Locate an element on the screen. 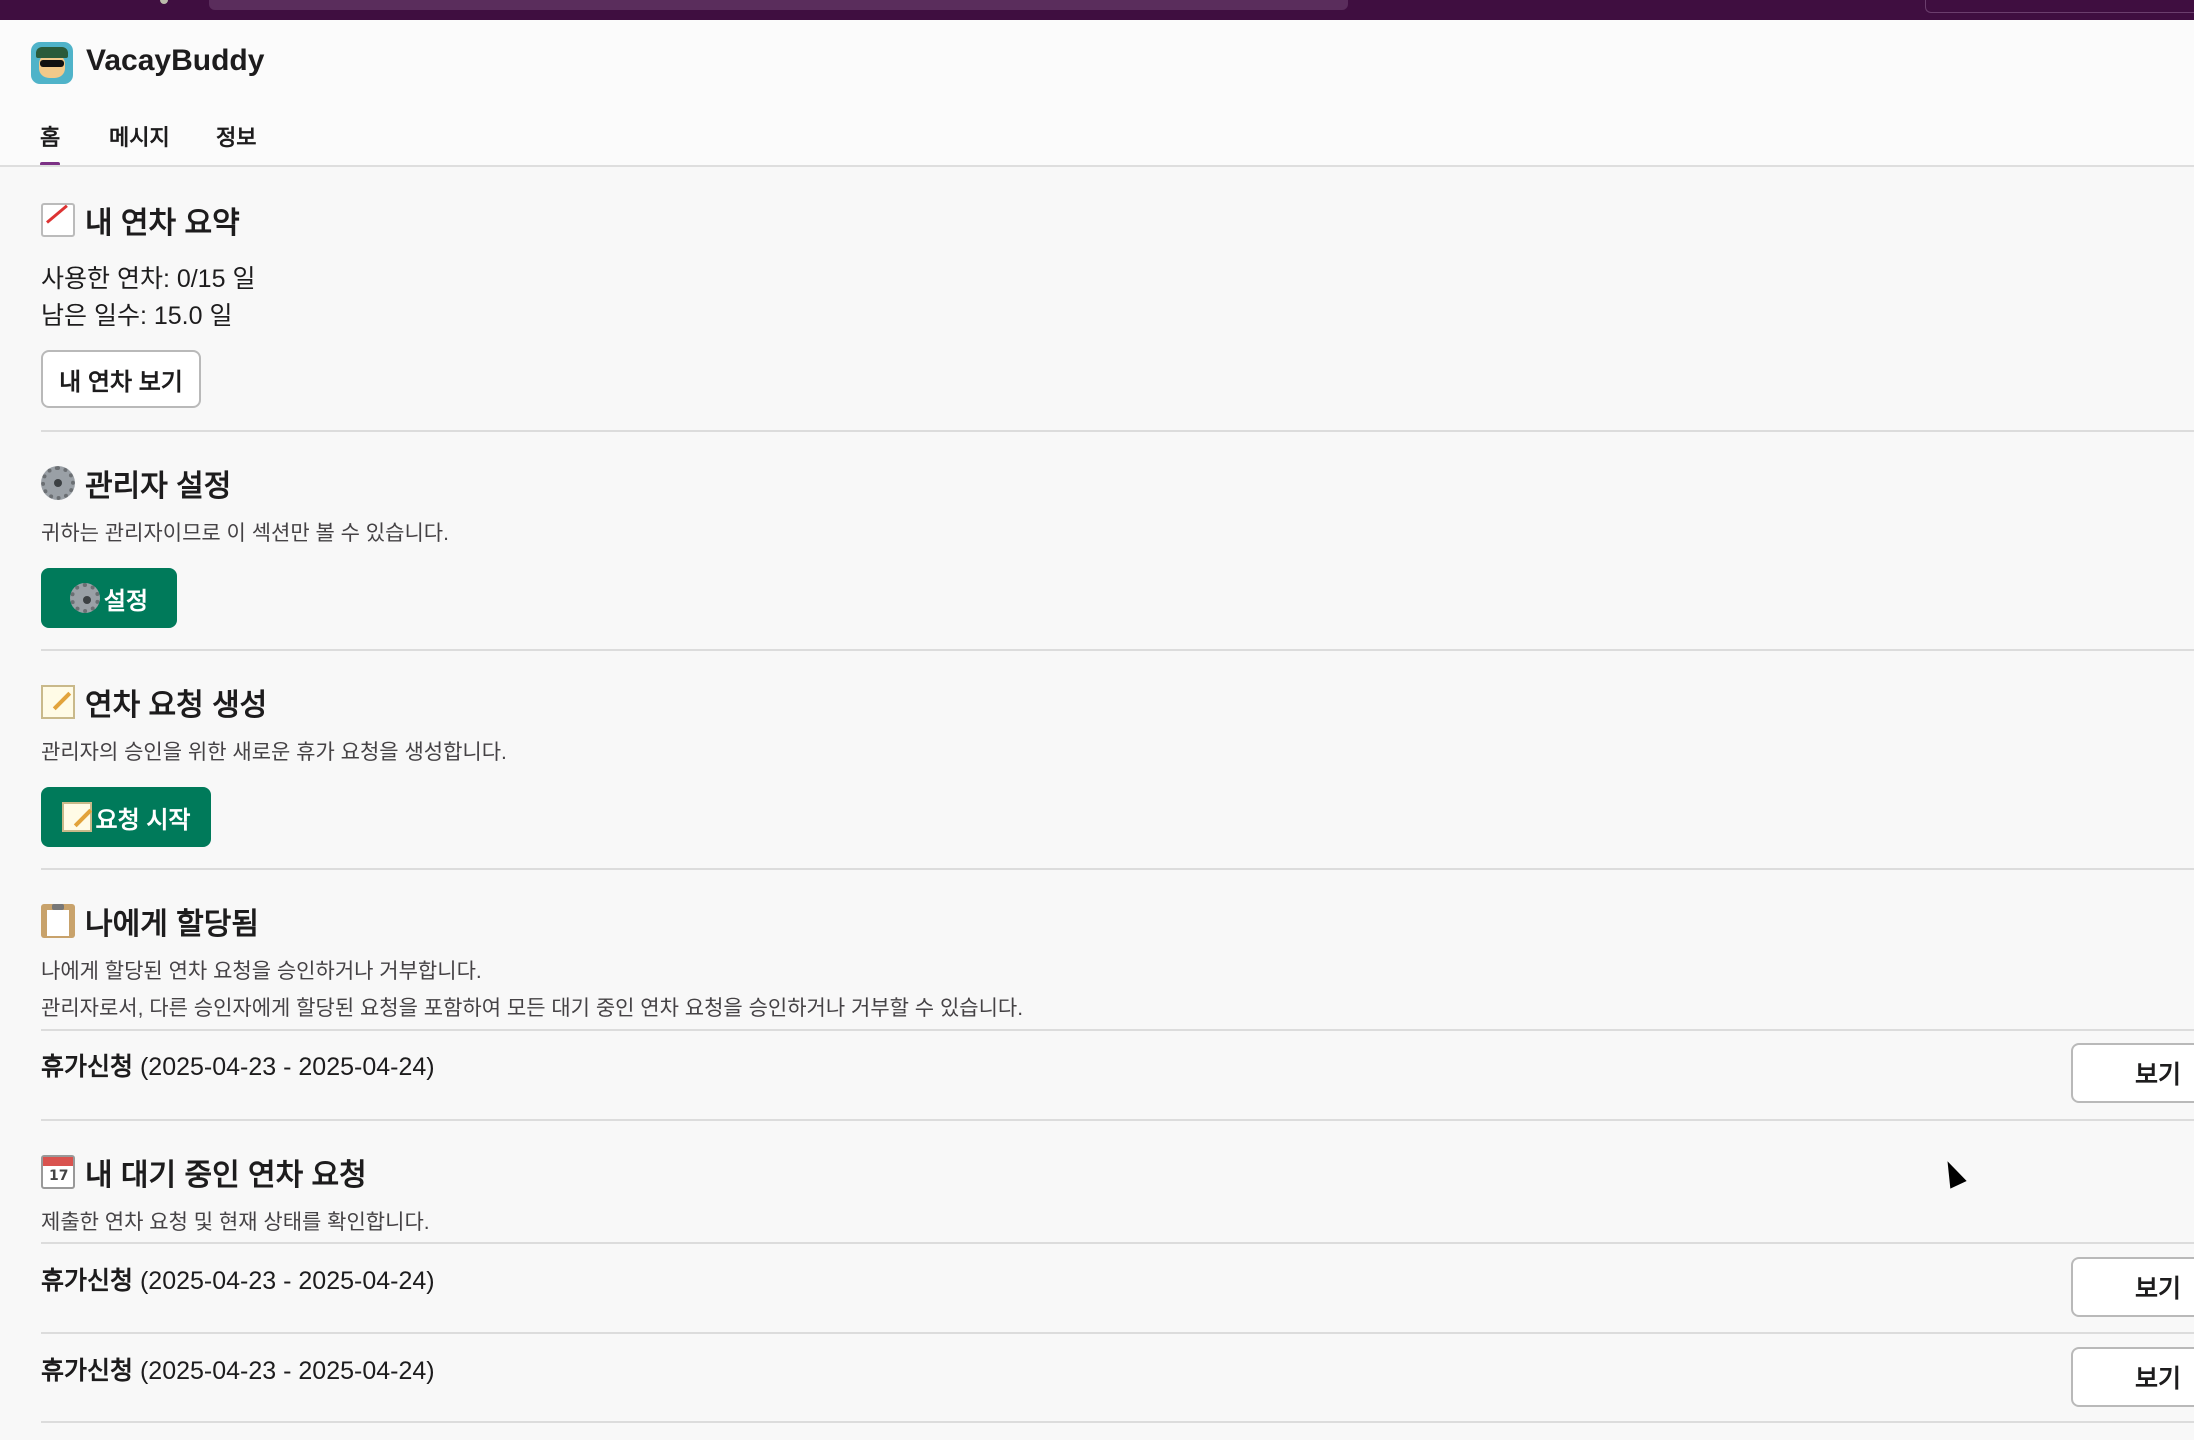 Image resolution: width=2194 pixels, height=1440 pixels. assigned-request-item: 휴가신청 (2025-04-23 - 2025-04-24) is located at coordinates (238, 1065).